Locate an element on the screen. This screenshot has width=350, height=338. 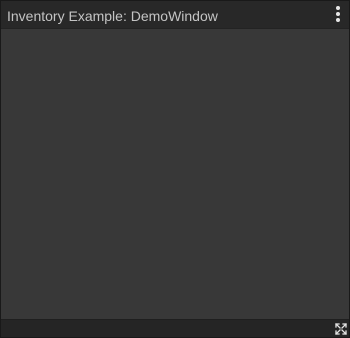
window-footer is located at coordinates (175, 328).